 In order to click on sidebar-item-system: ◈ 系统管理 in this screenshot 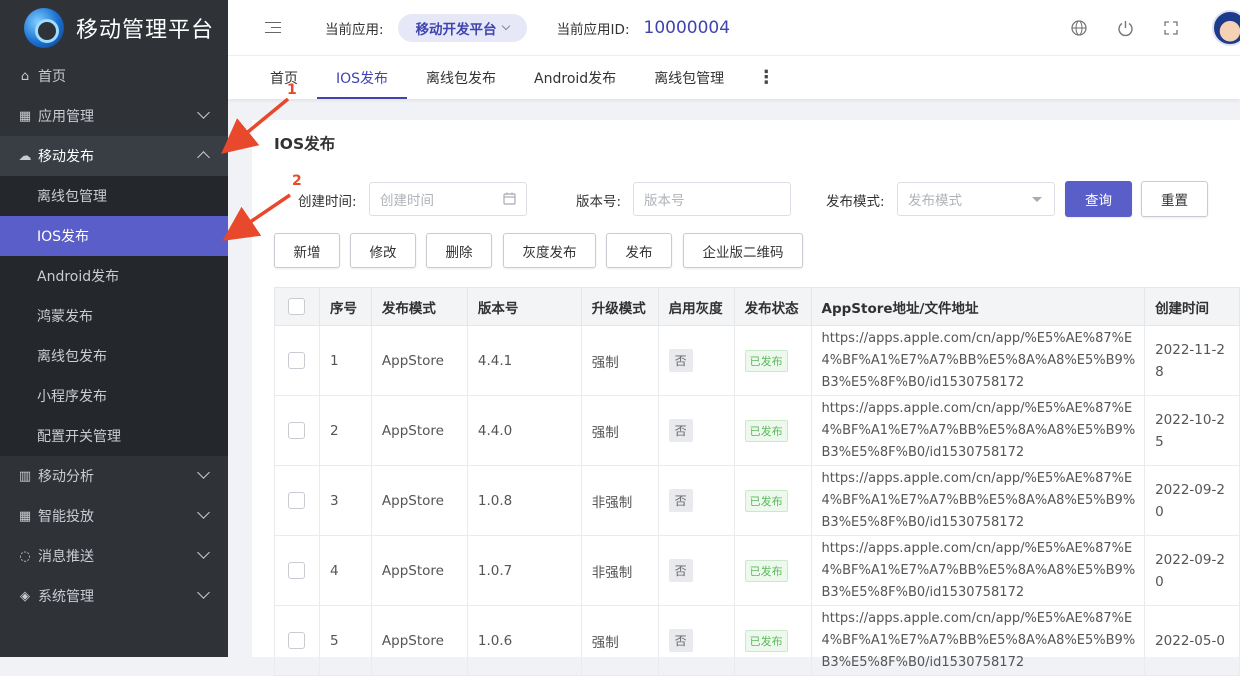, I will do `click(114, 596)`.